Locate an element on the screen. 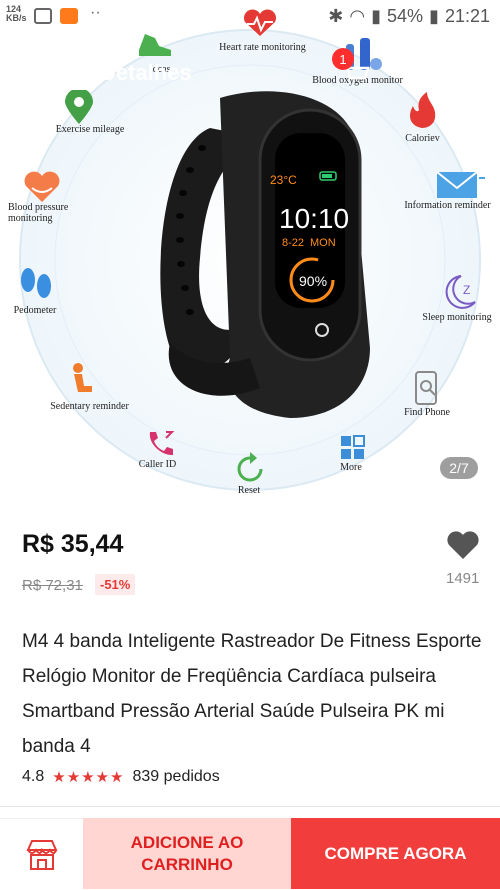 The height and width of the screenshot is (890, 500). grid-icon is located at coordinates (353, 447).